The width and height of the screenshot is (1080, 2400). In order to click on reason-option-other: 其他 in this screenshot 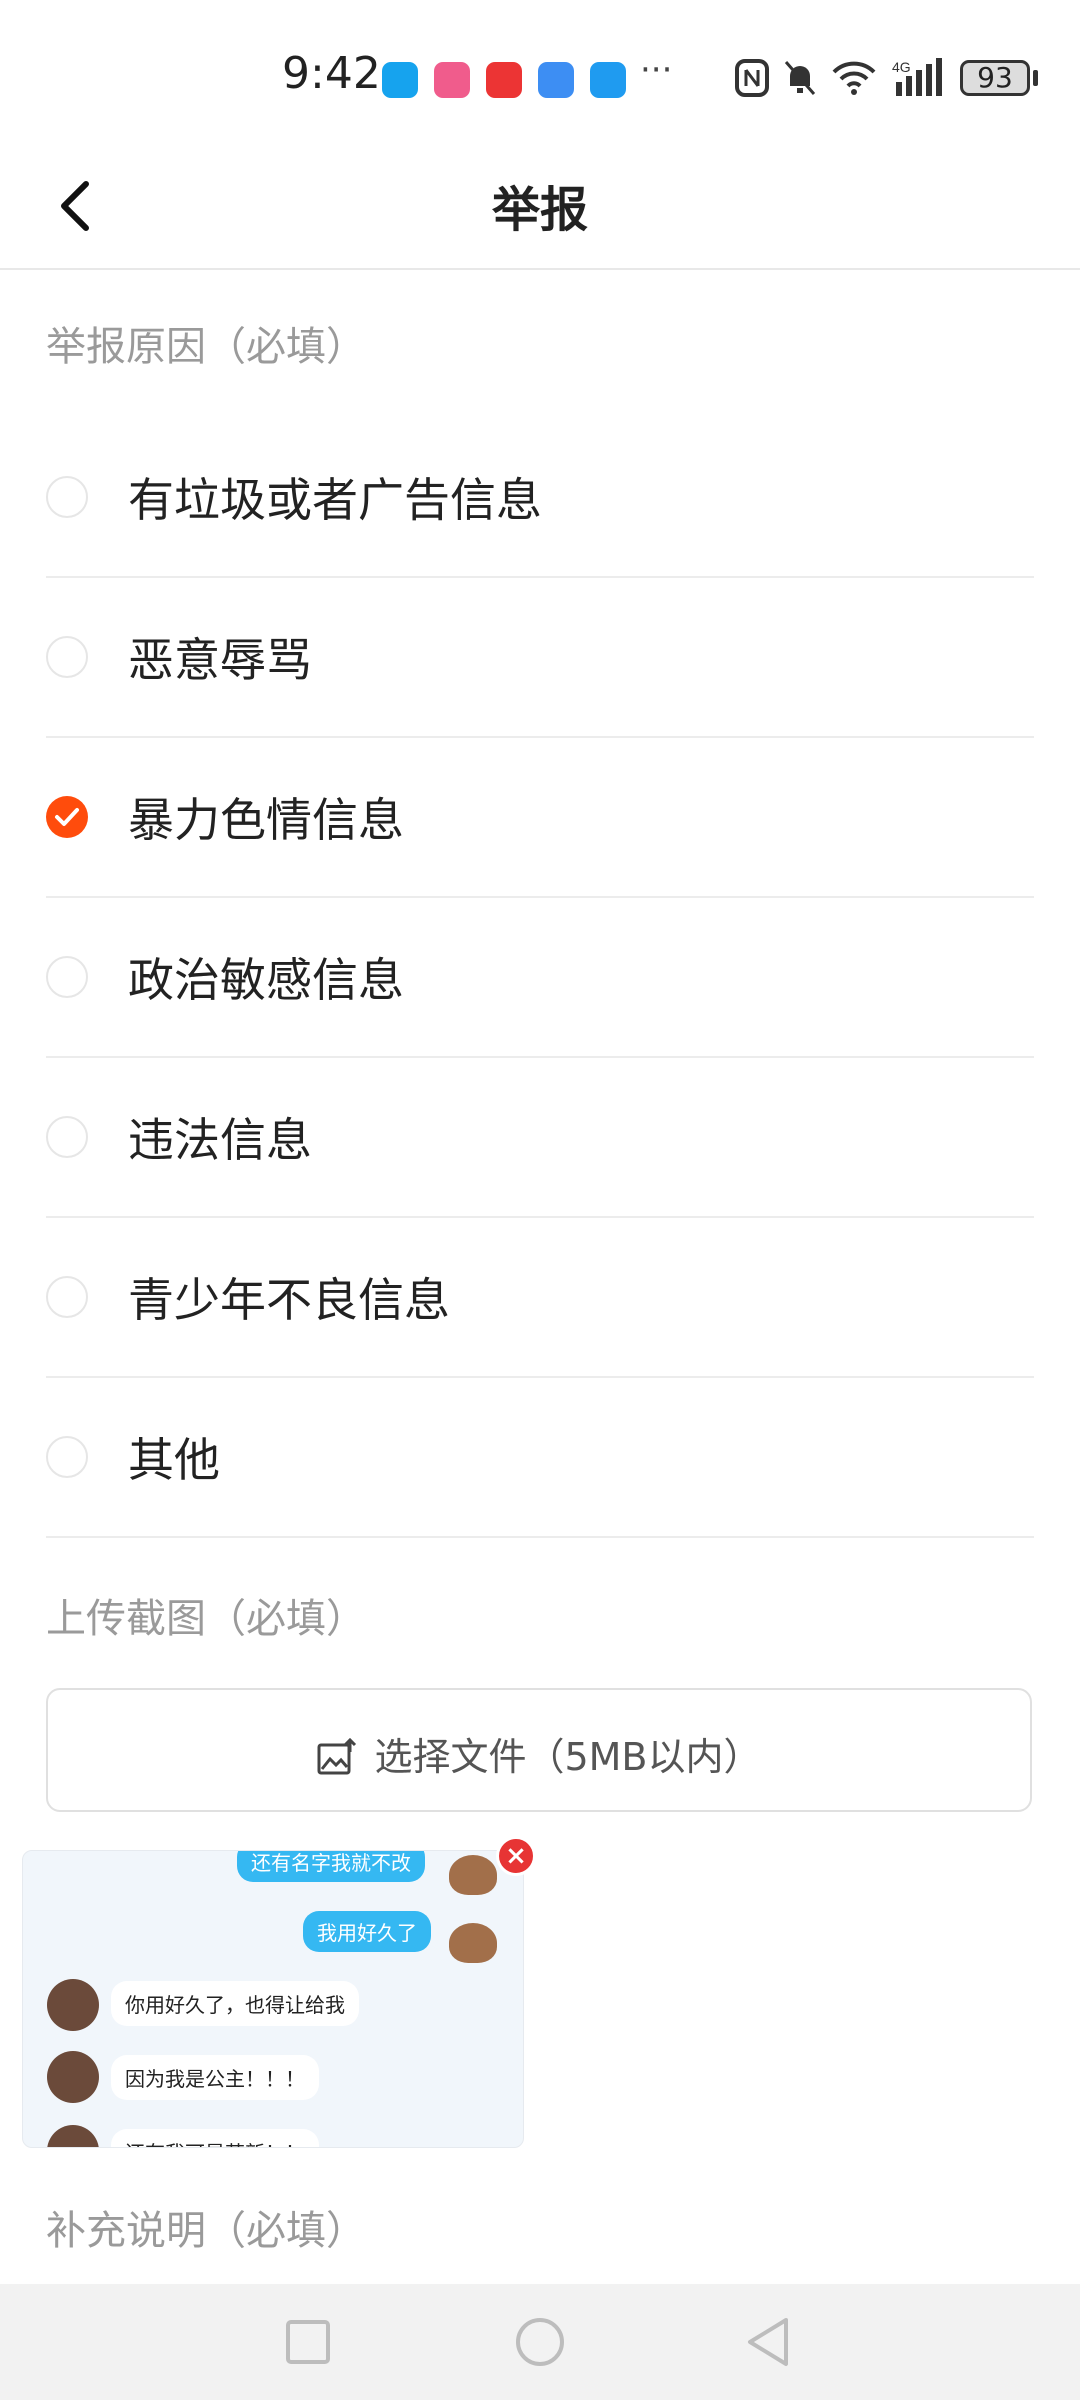, I will do `click(540, 1458)`.